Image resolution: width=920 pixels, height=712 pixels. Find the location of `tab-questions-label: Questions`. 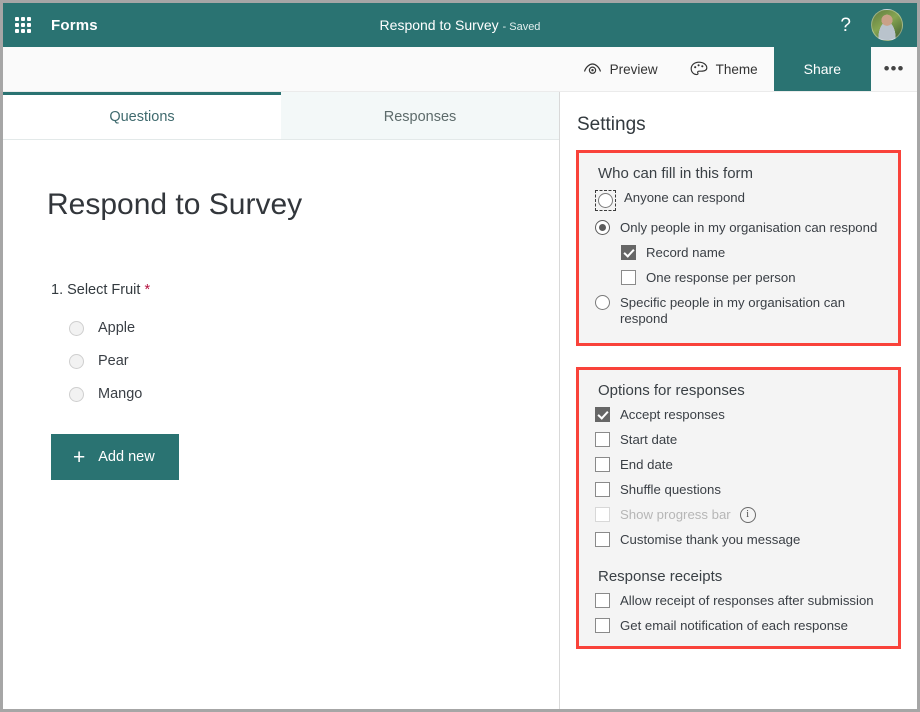

tab-questions-label: Questions is located at coordinates (142, 117).